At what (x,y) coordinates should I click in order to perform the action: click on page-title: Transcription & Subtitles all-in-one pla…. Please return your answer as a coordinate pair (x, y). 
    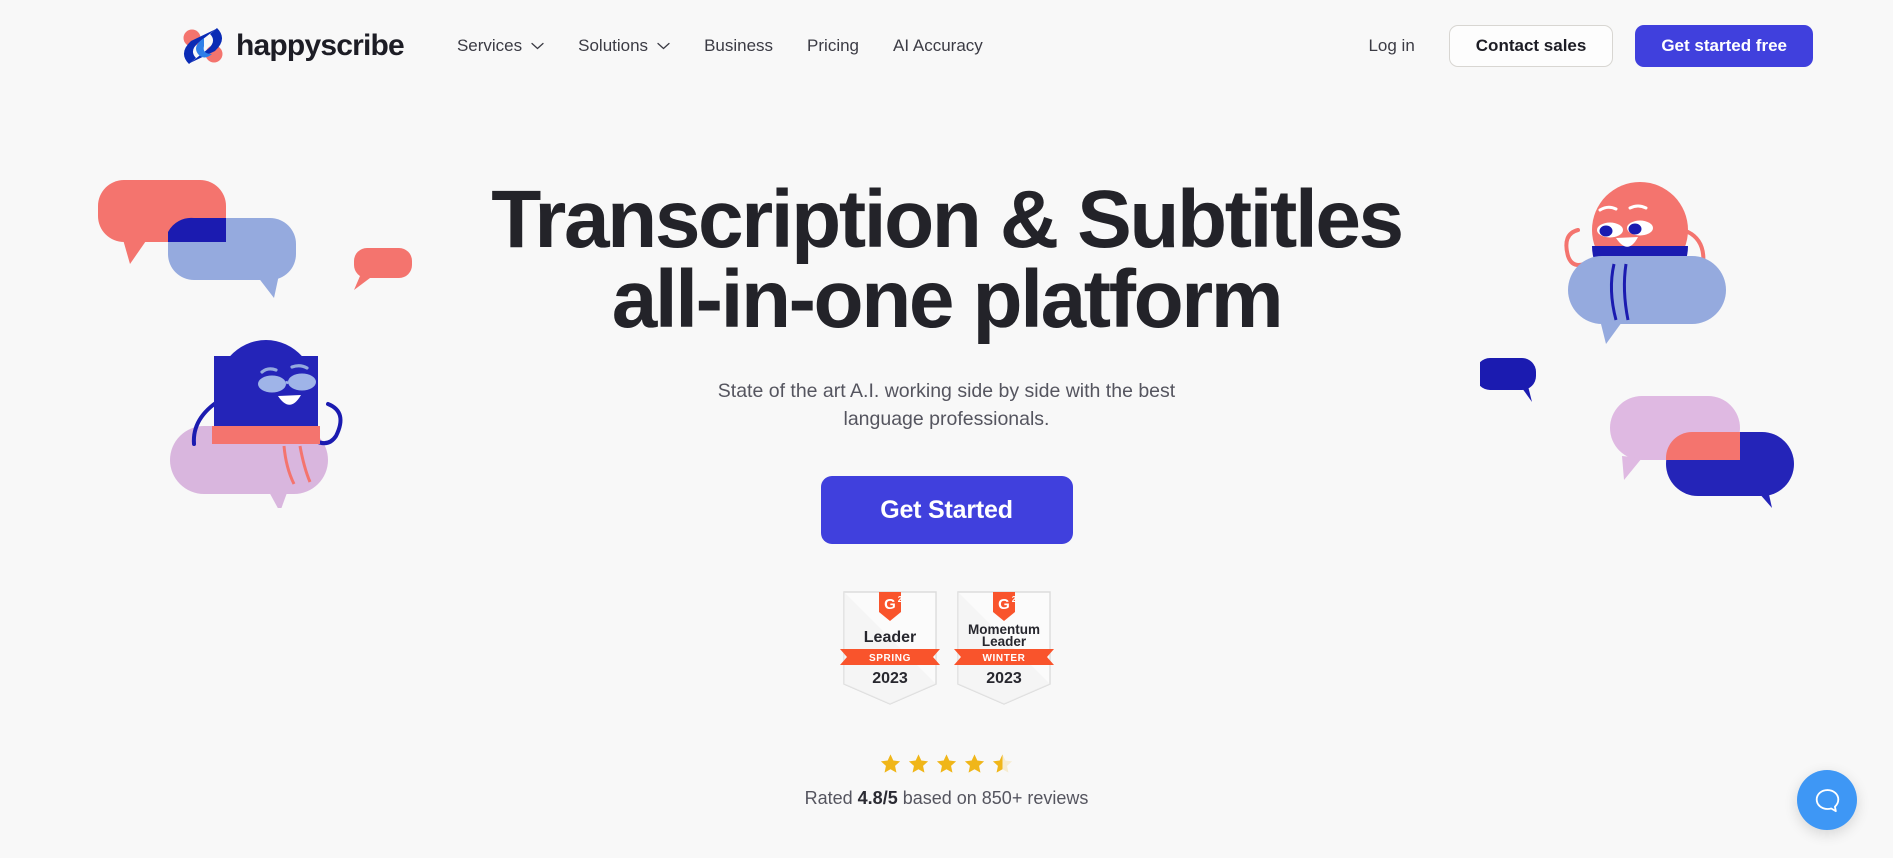
    Looking at the image, I should click on (947, 260).